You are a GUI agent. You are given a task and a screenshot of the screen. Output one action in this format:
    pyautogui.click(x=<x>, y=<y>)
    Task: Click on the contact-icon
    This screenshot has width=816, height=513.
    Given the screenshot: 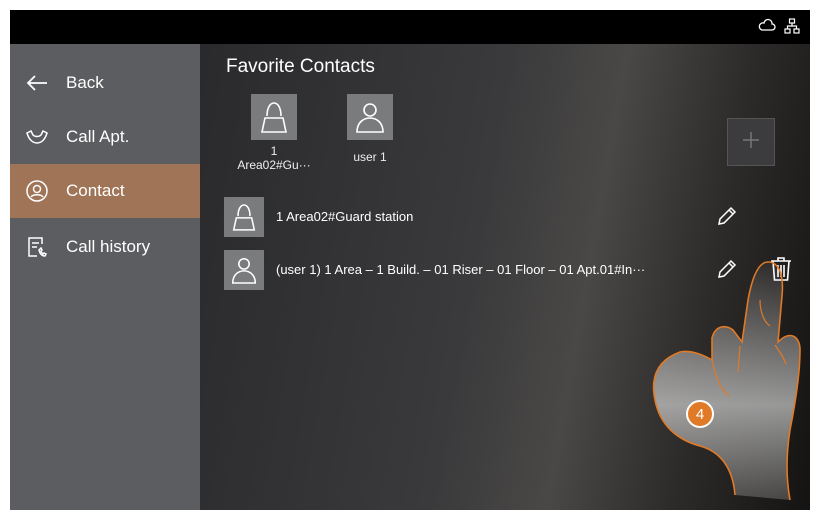 What is the action you would take?
    pyautogui.click(x=37, y=191)
    